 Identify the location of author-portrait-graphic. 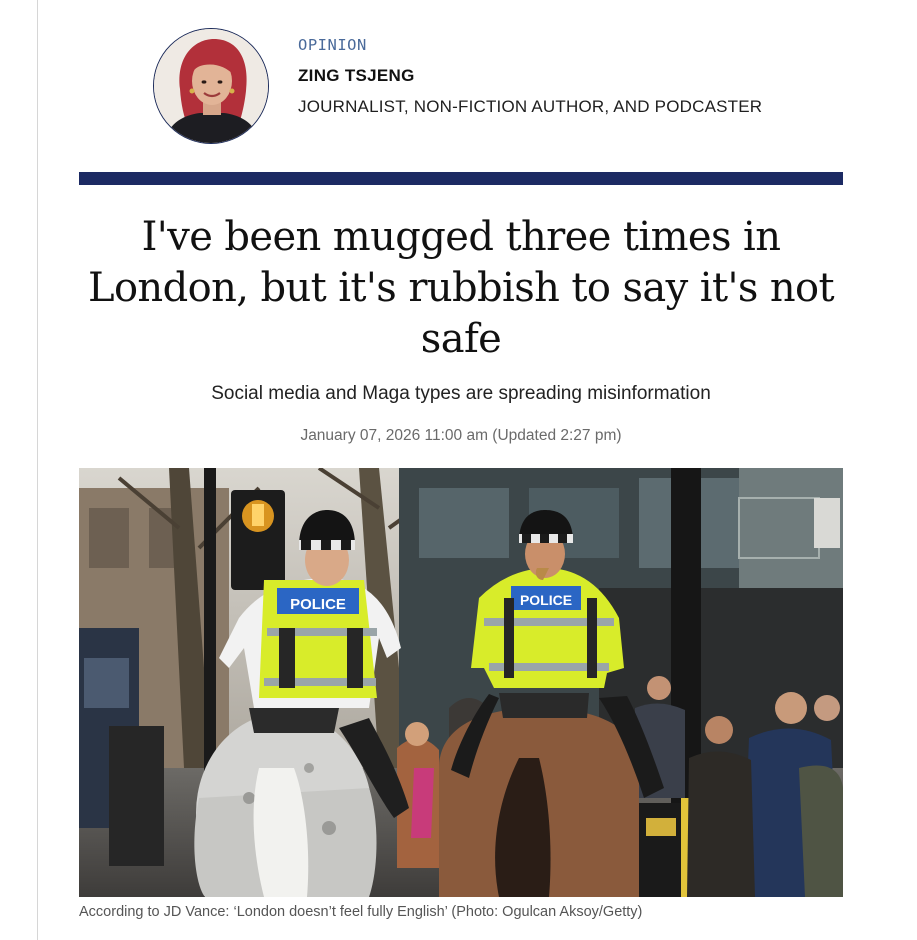
(211, 86).